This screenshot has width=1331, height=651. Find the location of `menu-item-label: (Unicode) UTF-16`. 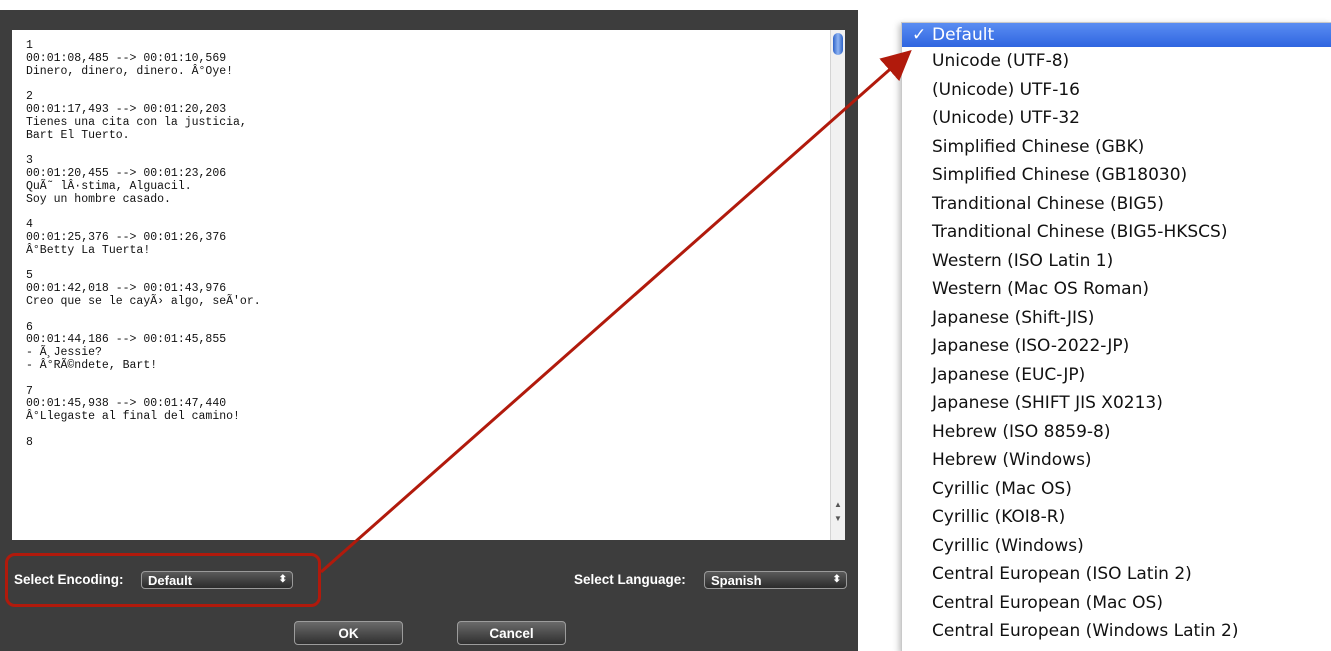

menu-item-label: (Unicode) UTF-16 is located at coordinates (1006, 89).